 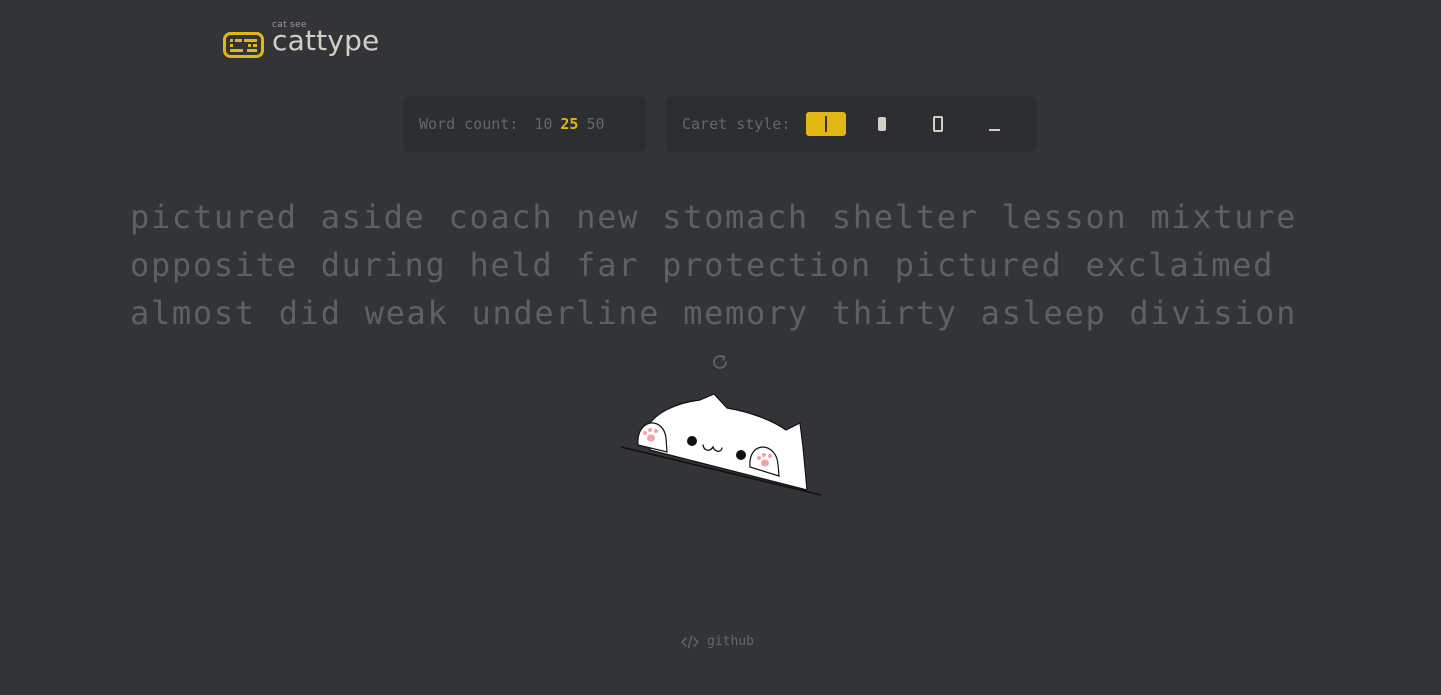 I want to click on word-count-option-50: 50, so click(x=595, y=124).